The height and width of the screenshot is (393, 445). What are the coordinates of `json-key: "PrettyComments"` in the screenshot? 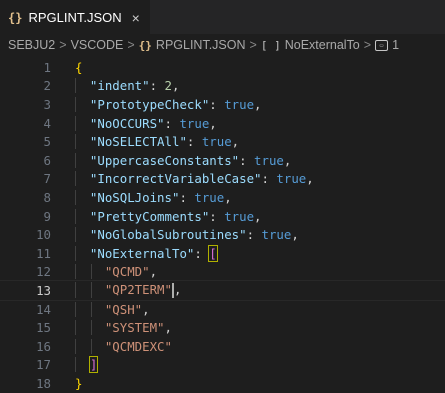 It's located at (149, 216).